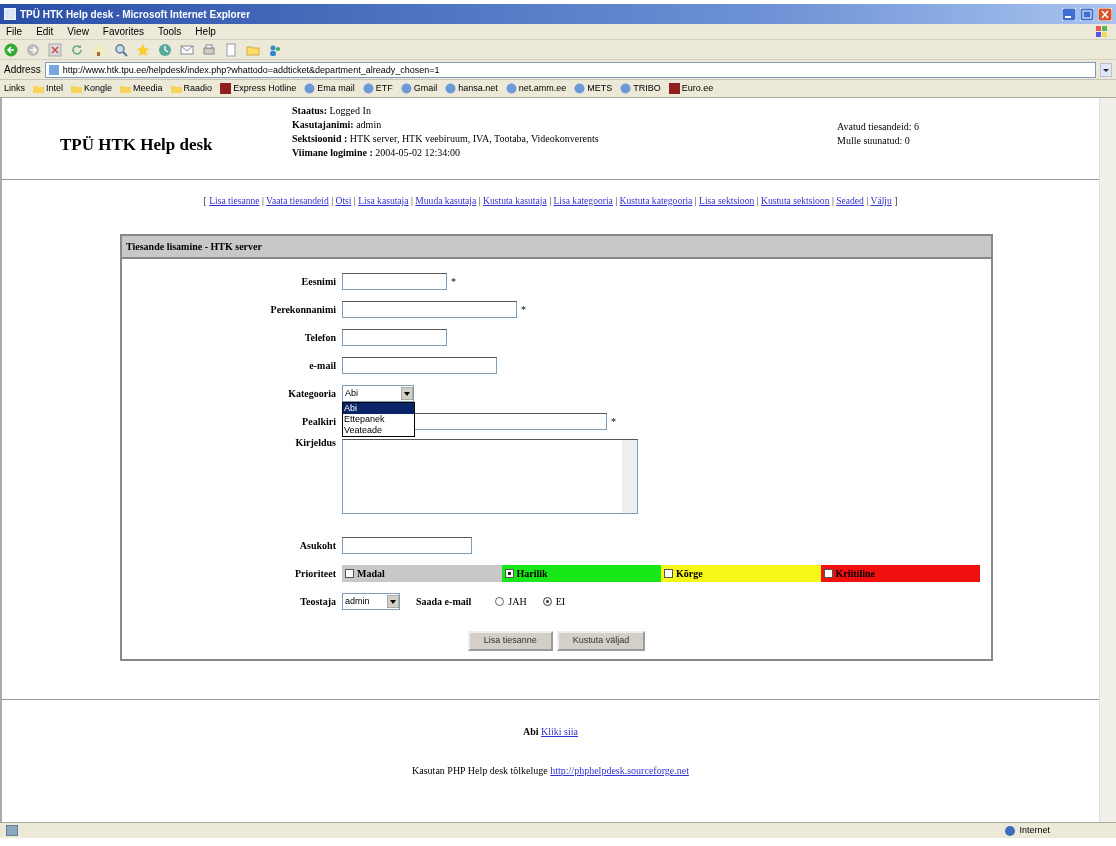 The image size is (1116, 846). What do you see at coordinates (601, 641) in the screenshot?
I see `form-button: Kustuta väljad` at bounding box center [601, 641].